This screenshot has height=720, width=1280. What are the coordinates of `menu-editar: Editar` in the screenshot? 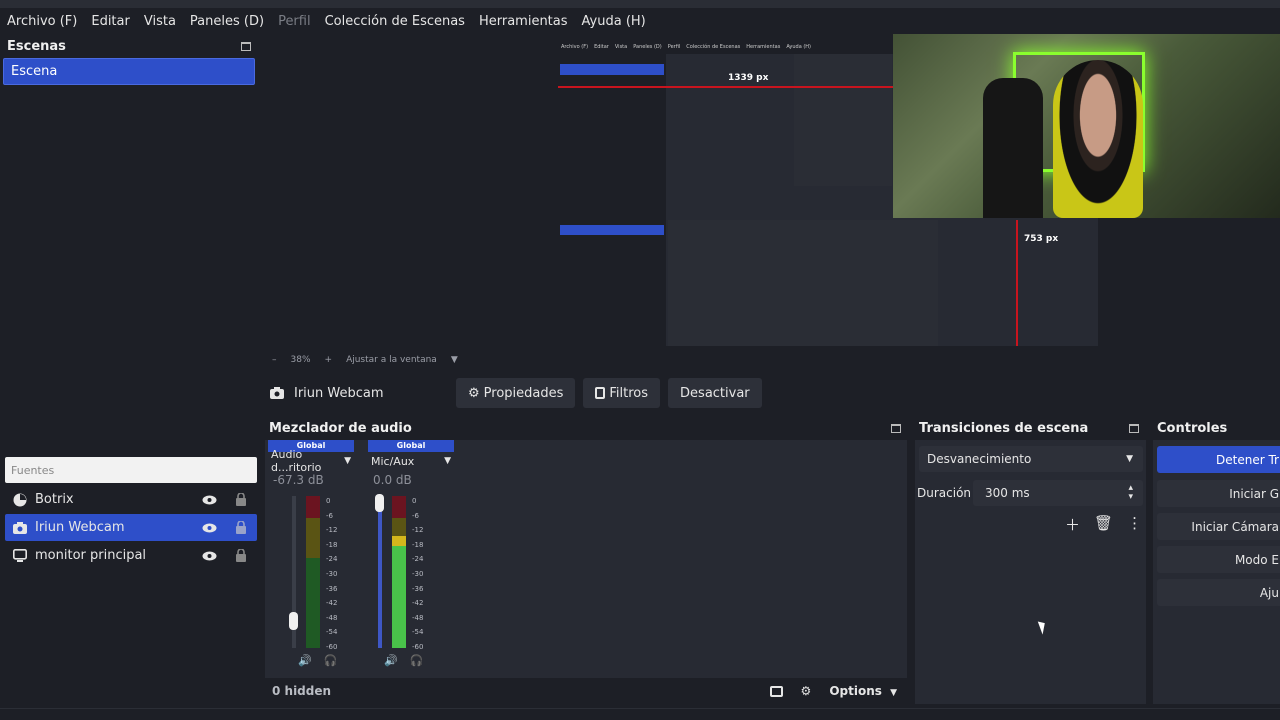 It's located at (110, 21).